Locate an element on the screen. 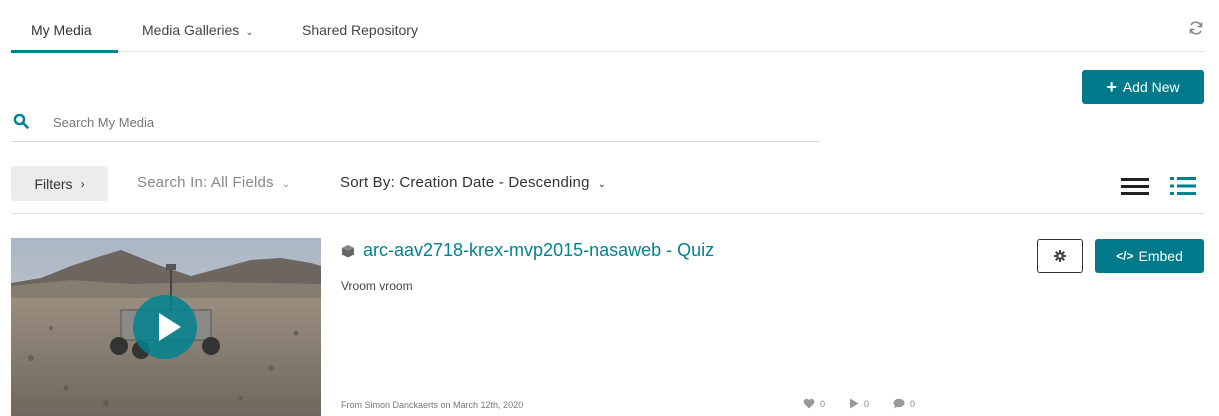  play-count-icon is located at coordinates (854, 403).